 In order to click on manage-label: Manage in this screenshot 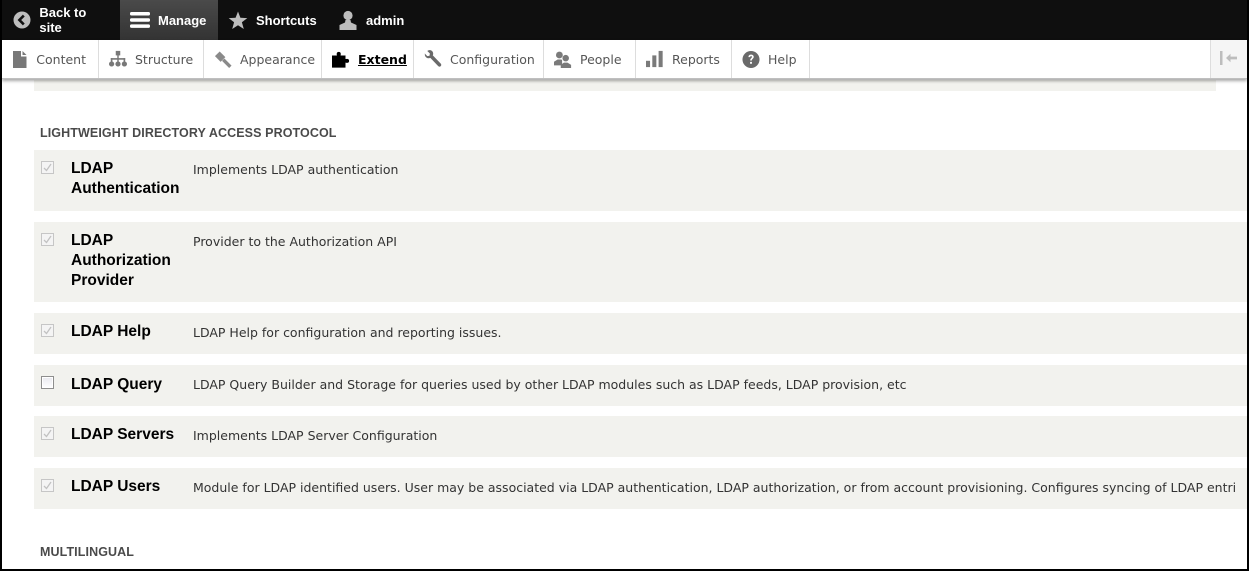, I will do `click(182, 20)`.